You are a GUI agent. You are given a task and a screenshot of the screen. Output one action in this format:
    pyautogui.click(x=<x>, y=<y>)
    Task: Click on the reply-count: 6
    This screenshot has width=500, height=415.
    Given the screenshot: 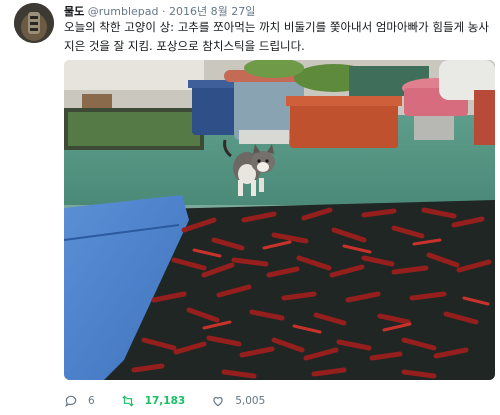 What is the action you would take?
    pyautogui.click(x=91, y=401)
    